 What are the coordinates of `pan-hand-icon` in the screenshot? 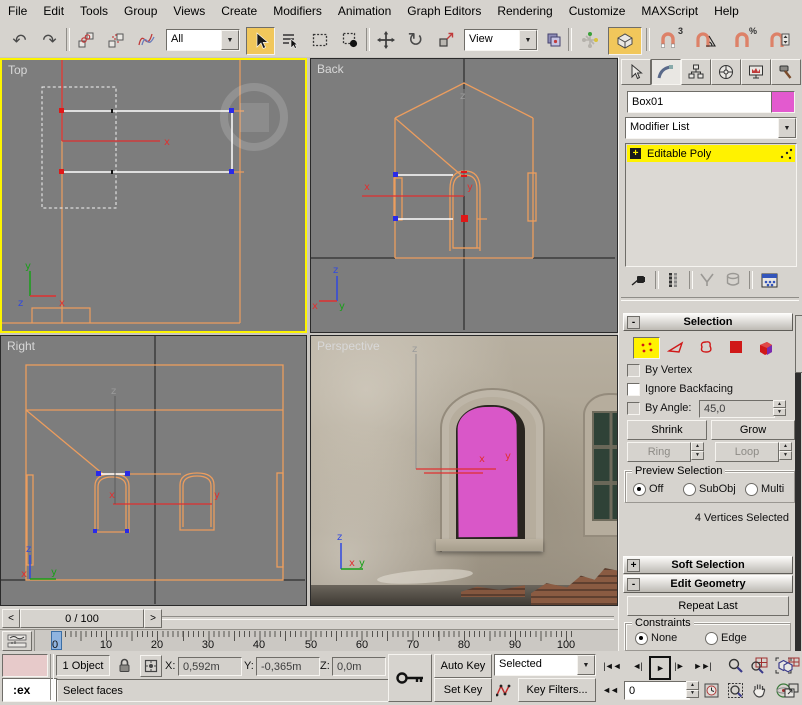 It's located at (759, 690).